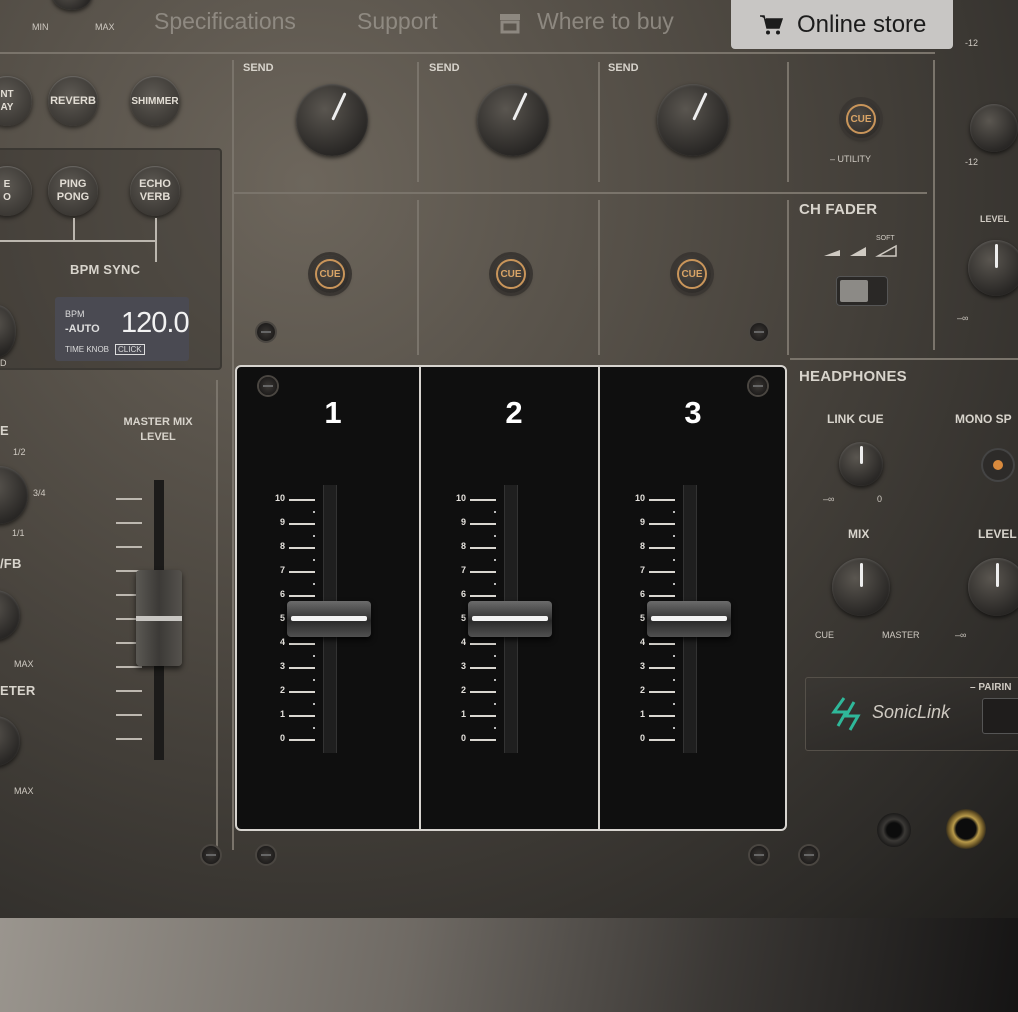  Describe the element at coordinates (995, 219) in the screenshot. I see `level-label-right: LEVEL` at that location.